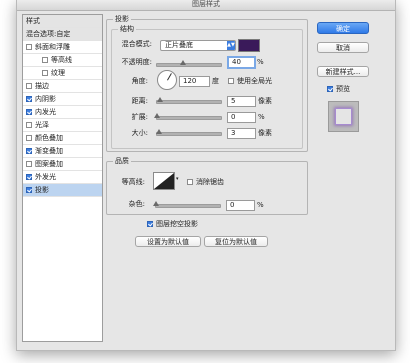 The image size is (410, 363). I want to click on knockout-label: 图层挖空投影, so click(177, 224).